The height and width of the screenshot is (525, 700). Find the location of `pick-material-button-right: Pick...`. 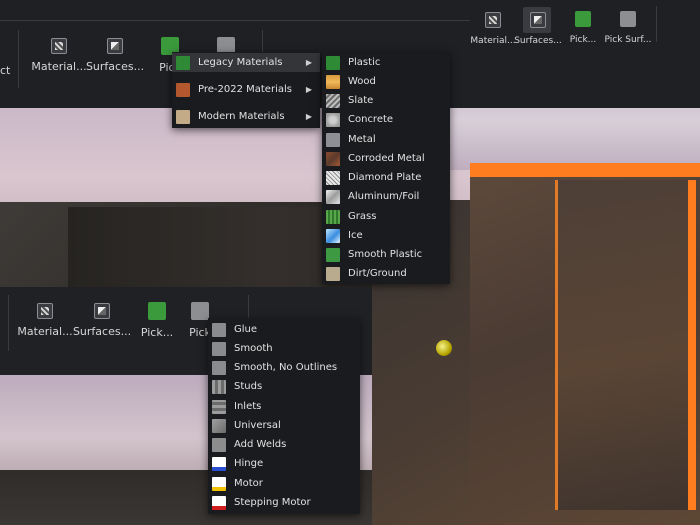

pick-material-button-right: Pick... is located at coordinates (583, 28).